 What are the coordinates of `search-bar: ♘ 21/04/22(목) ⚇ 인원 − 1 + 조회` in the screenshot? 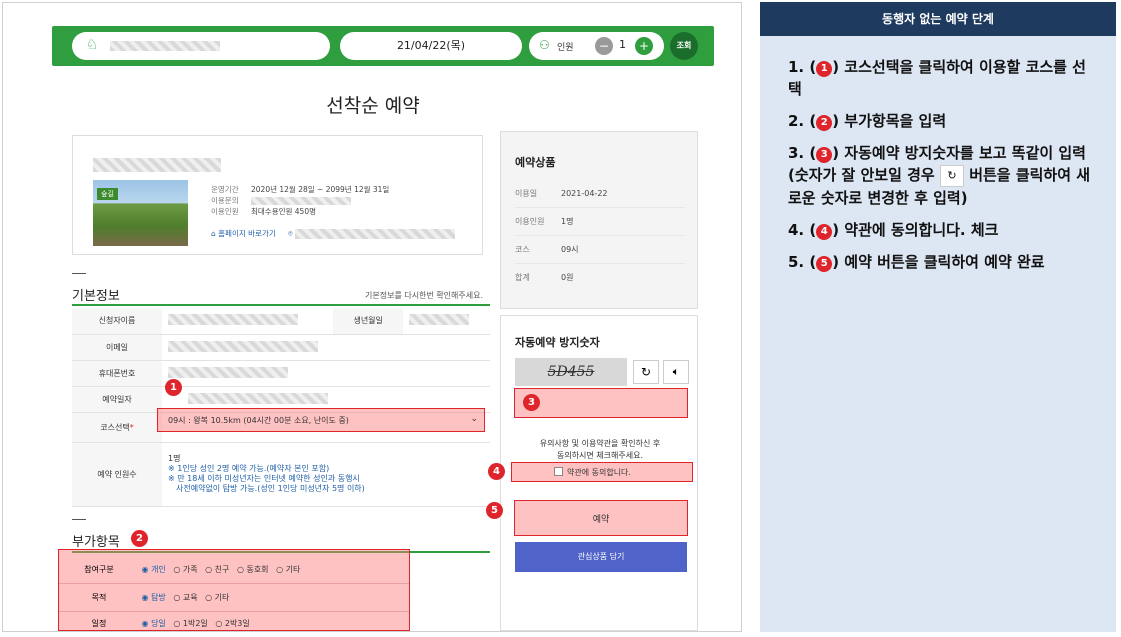 It's located at (383, 46).